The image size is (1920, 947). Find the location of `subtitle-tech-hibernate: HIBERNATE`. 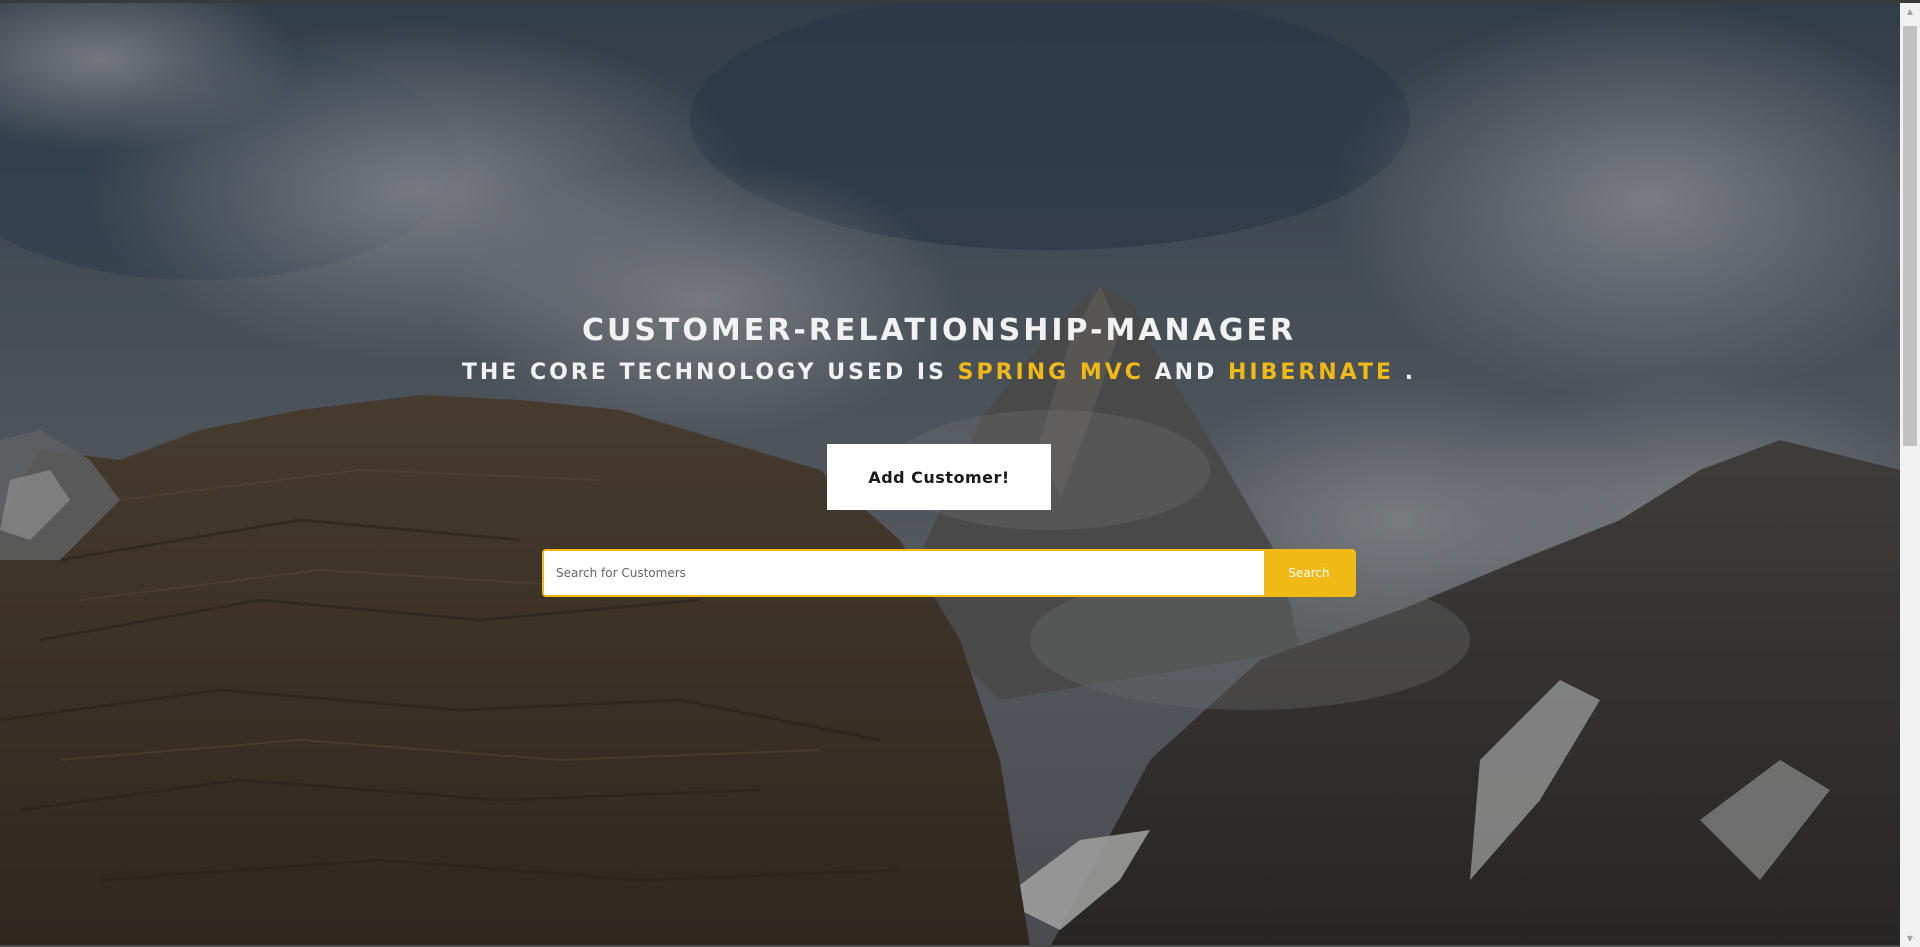

subtitle-tech-hibernate: HIBERNATE is located at coordinates (1311, 372).